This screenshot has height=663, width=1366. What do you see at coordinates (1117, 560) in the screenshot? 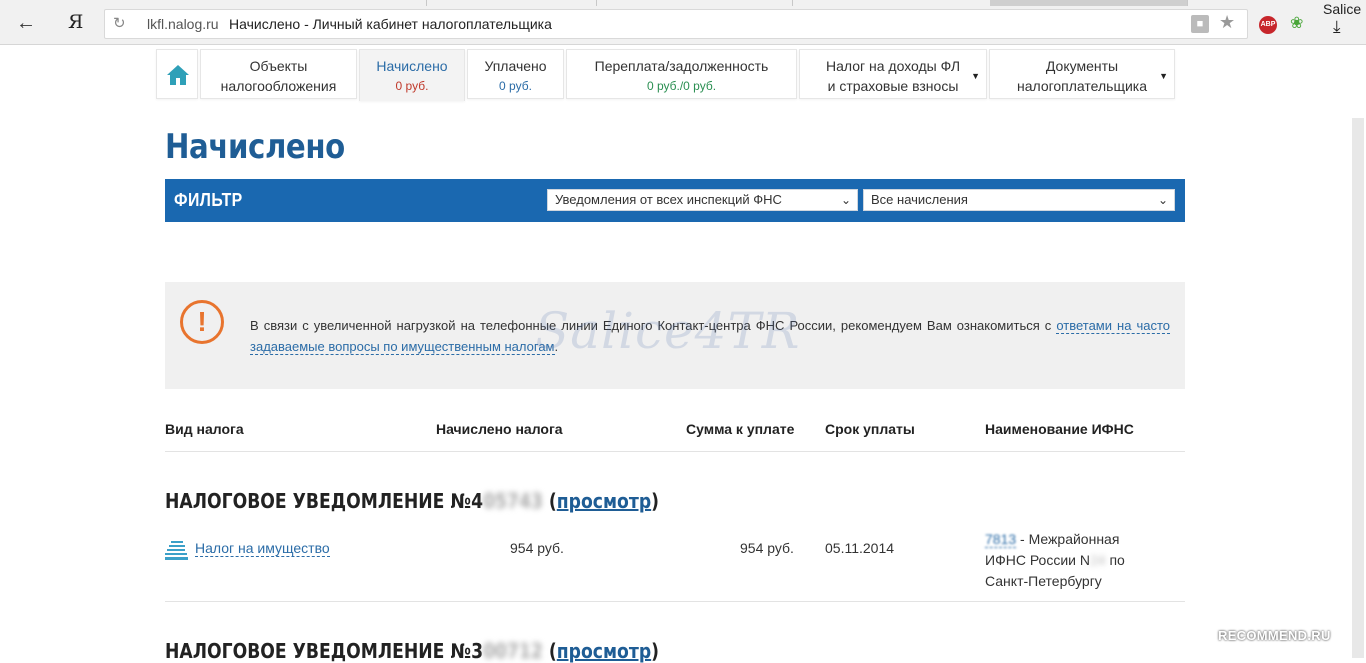
I see `ifns-line2-end: по` at bounding box center [1117, 560].